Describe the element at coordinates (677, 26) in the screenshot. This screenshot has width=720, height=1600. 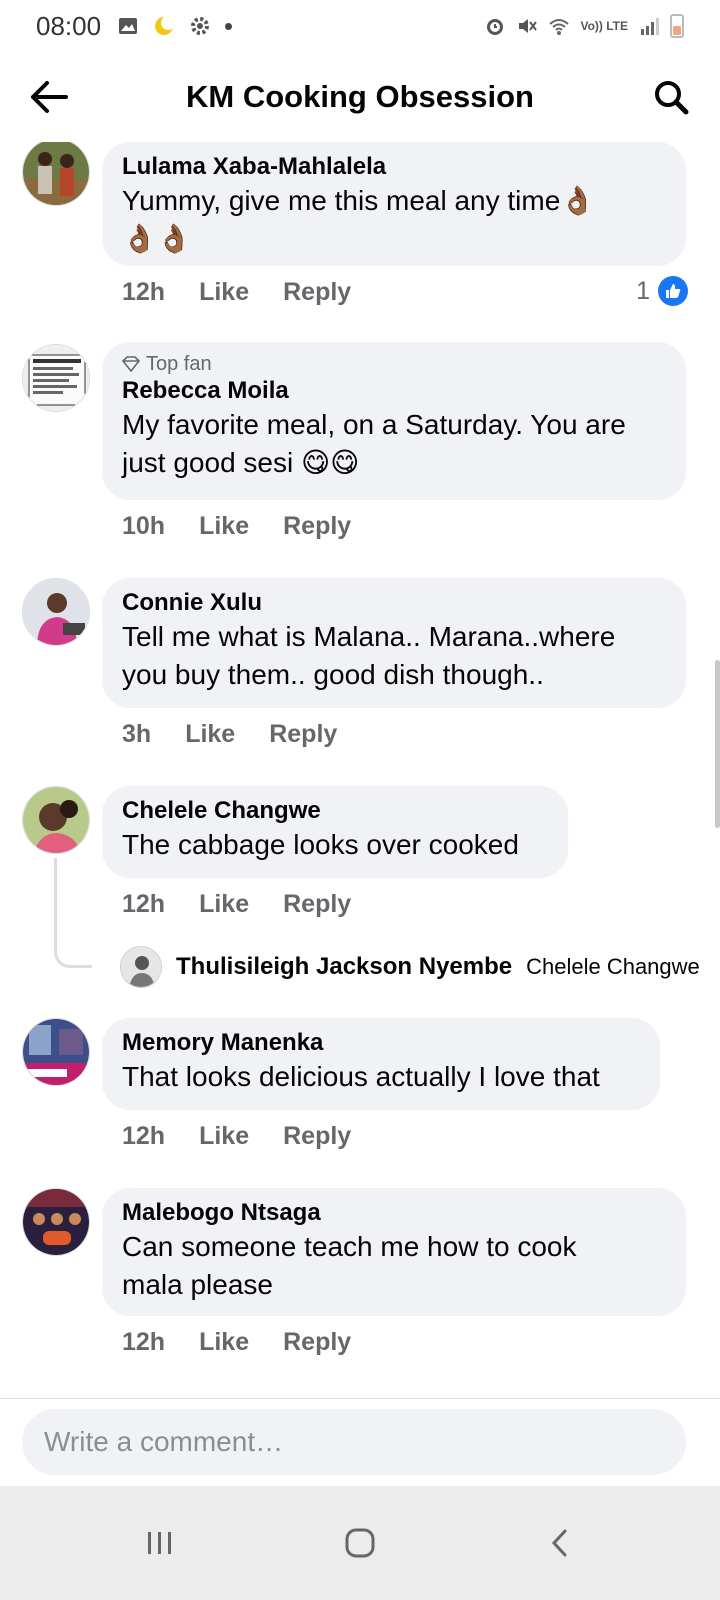
I see `battery-icon` at that location.